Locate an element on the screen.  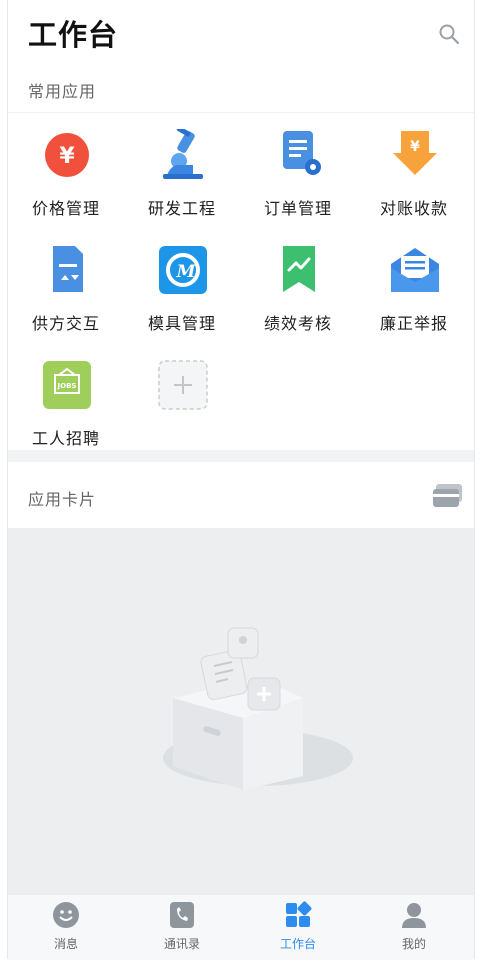
app-order-management: 订单管理 is located at coordinates (298, 184).